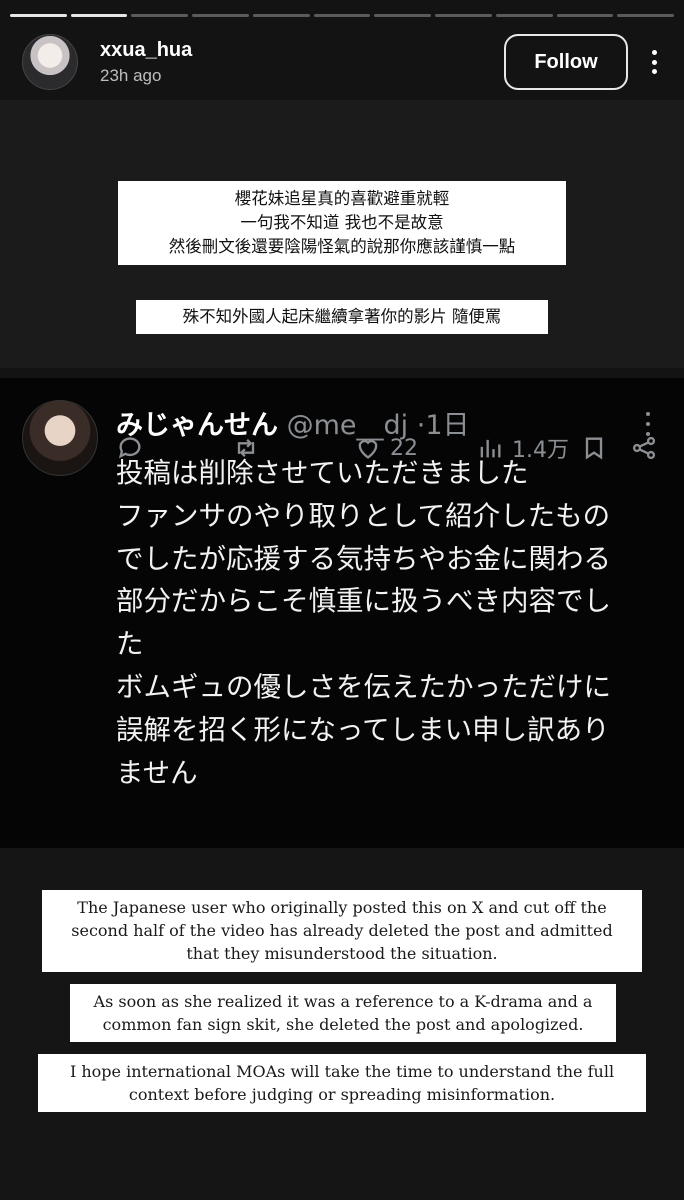 The image size is (684, 1200). I want to click on profile-avatar, so click(50, 62).